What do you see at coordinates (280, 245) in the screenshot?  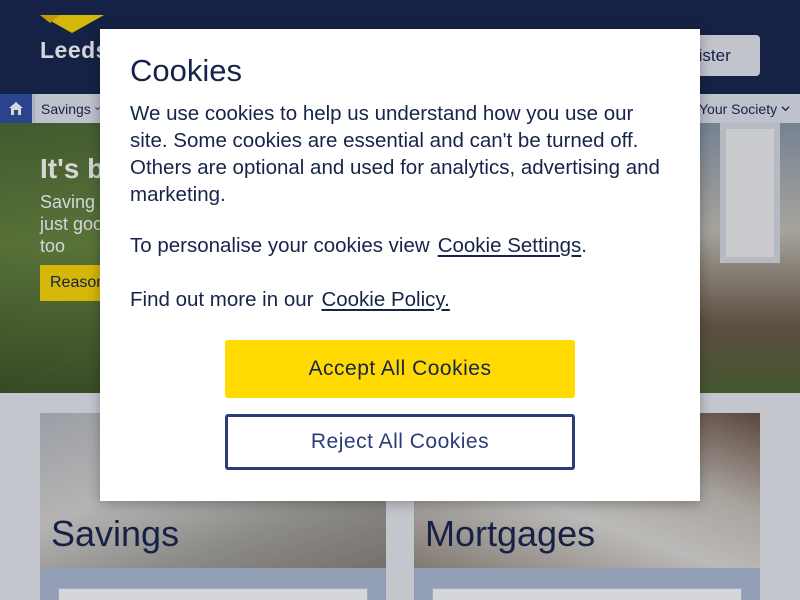 I see `cookie-settings-prefix: To personalise your cookies view` at bounding box center [280, 245].